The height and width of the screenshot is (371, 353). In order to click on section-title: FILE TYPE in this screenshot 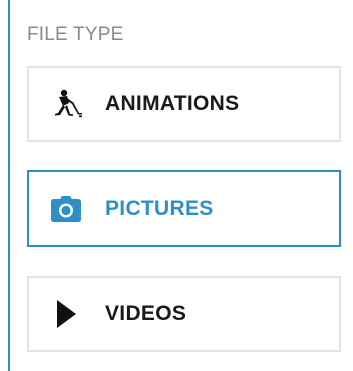, I will do `click(75, 34)`.